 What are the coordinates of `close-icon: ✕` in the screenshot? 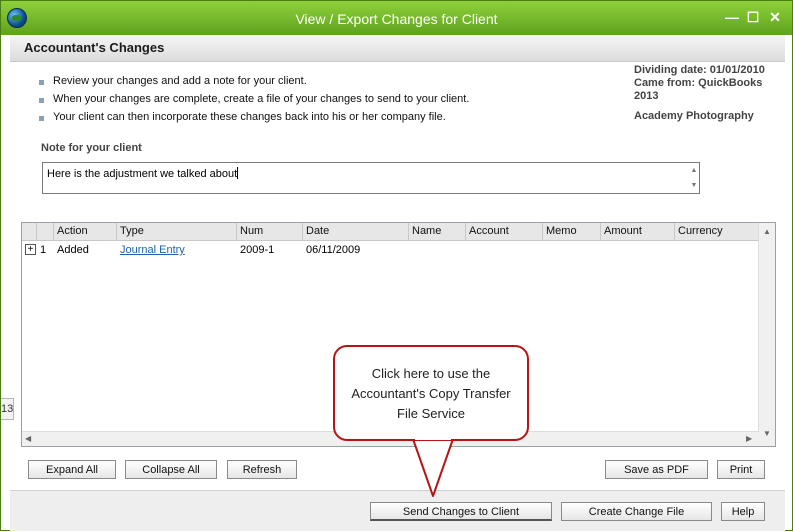 It's located at (775, 17).